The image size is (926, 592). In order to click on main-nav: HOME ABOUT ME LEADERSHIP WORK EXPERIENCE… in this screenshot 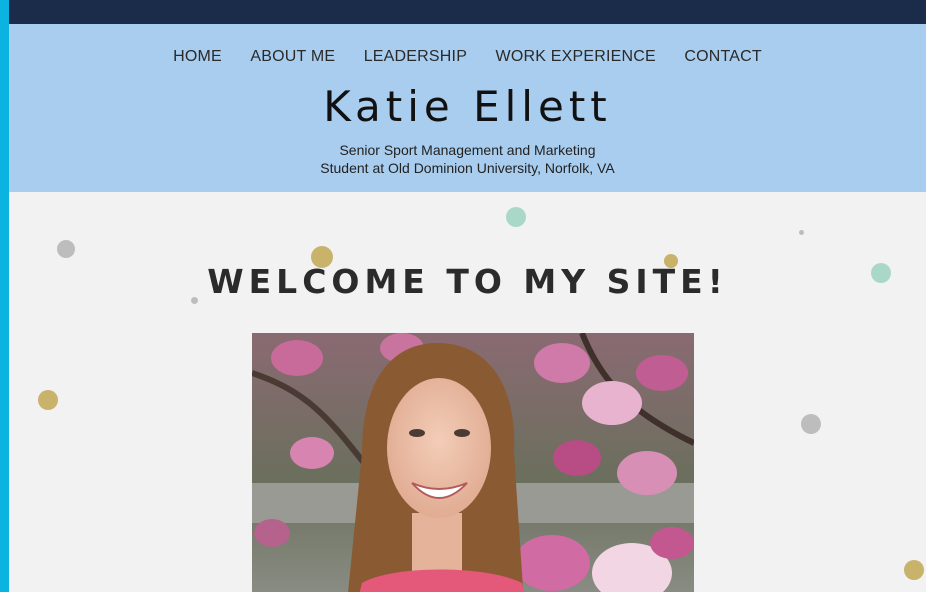, I will do `click(467, 57)`.